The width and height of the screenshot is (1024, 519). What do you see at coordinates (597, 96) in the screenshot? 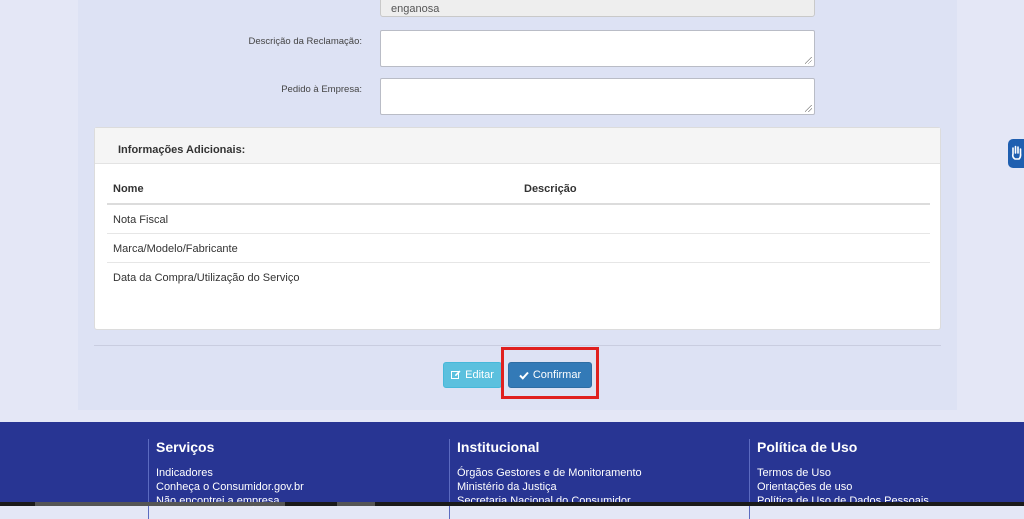
I see `pedido-textarea` at bounding box center [597, 96].